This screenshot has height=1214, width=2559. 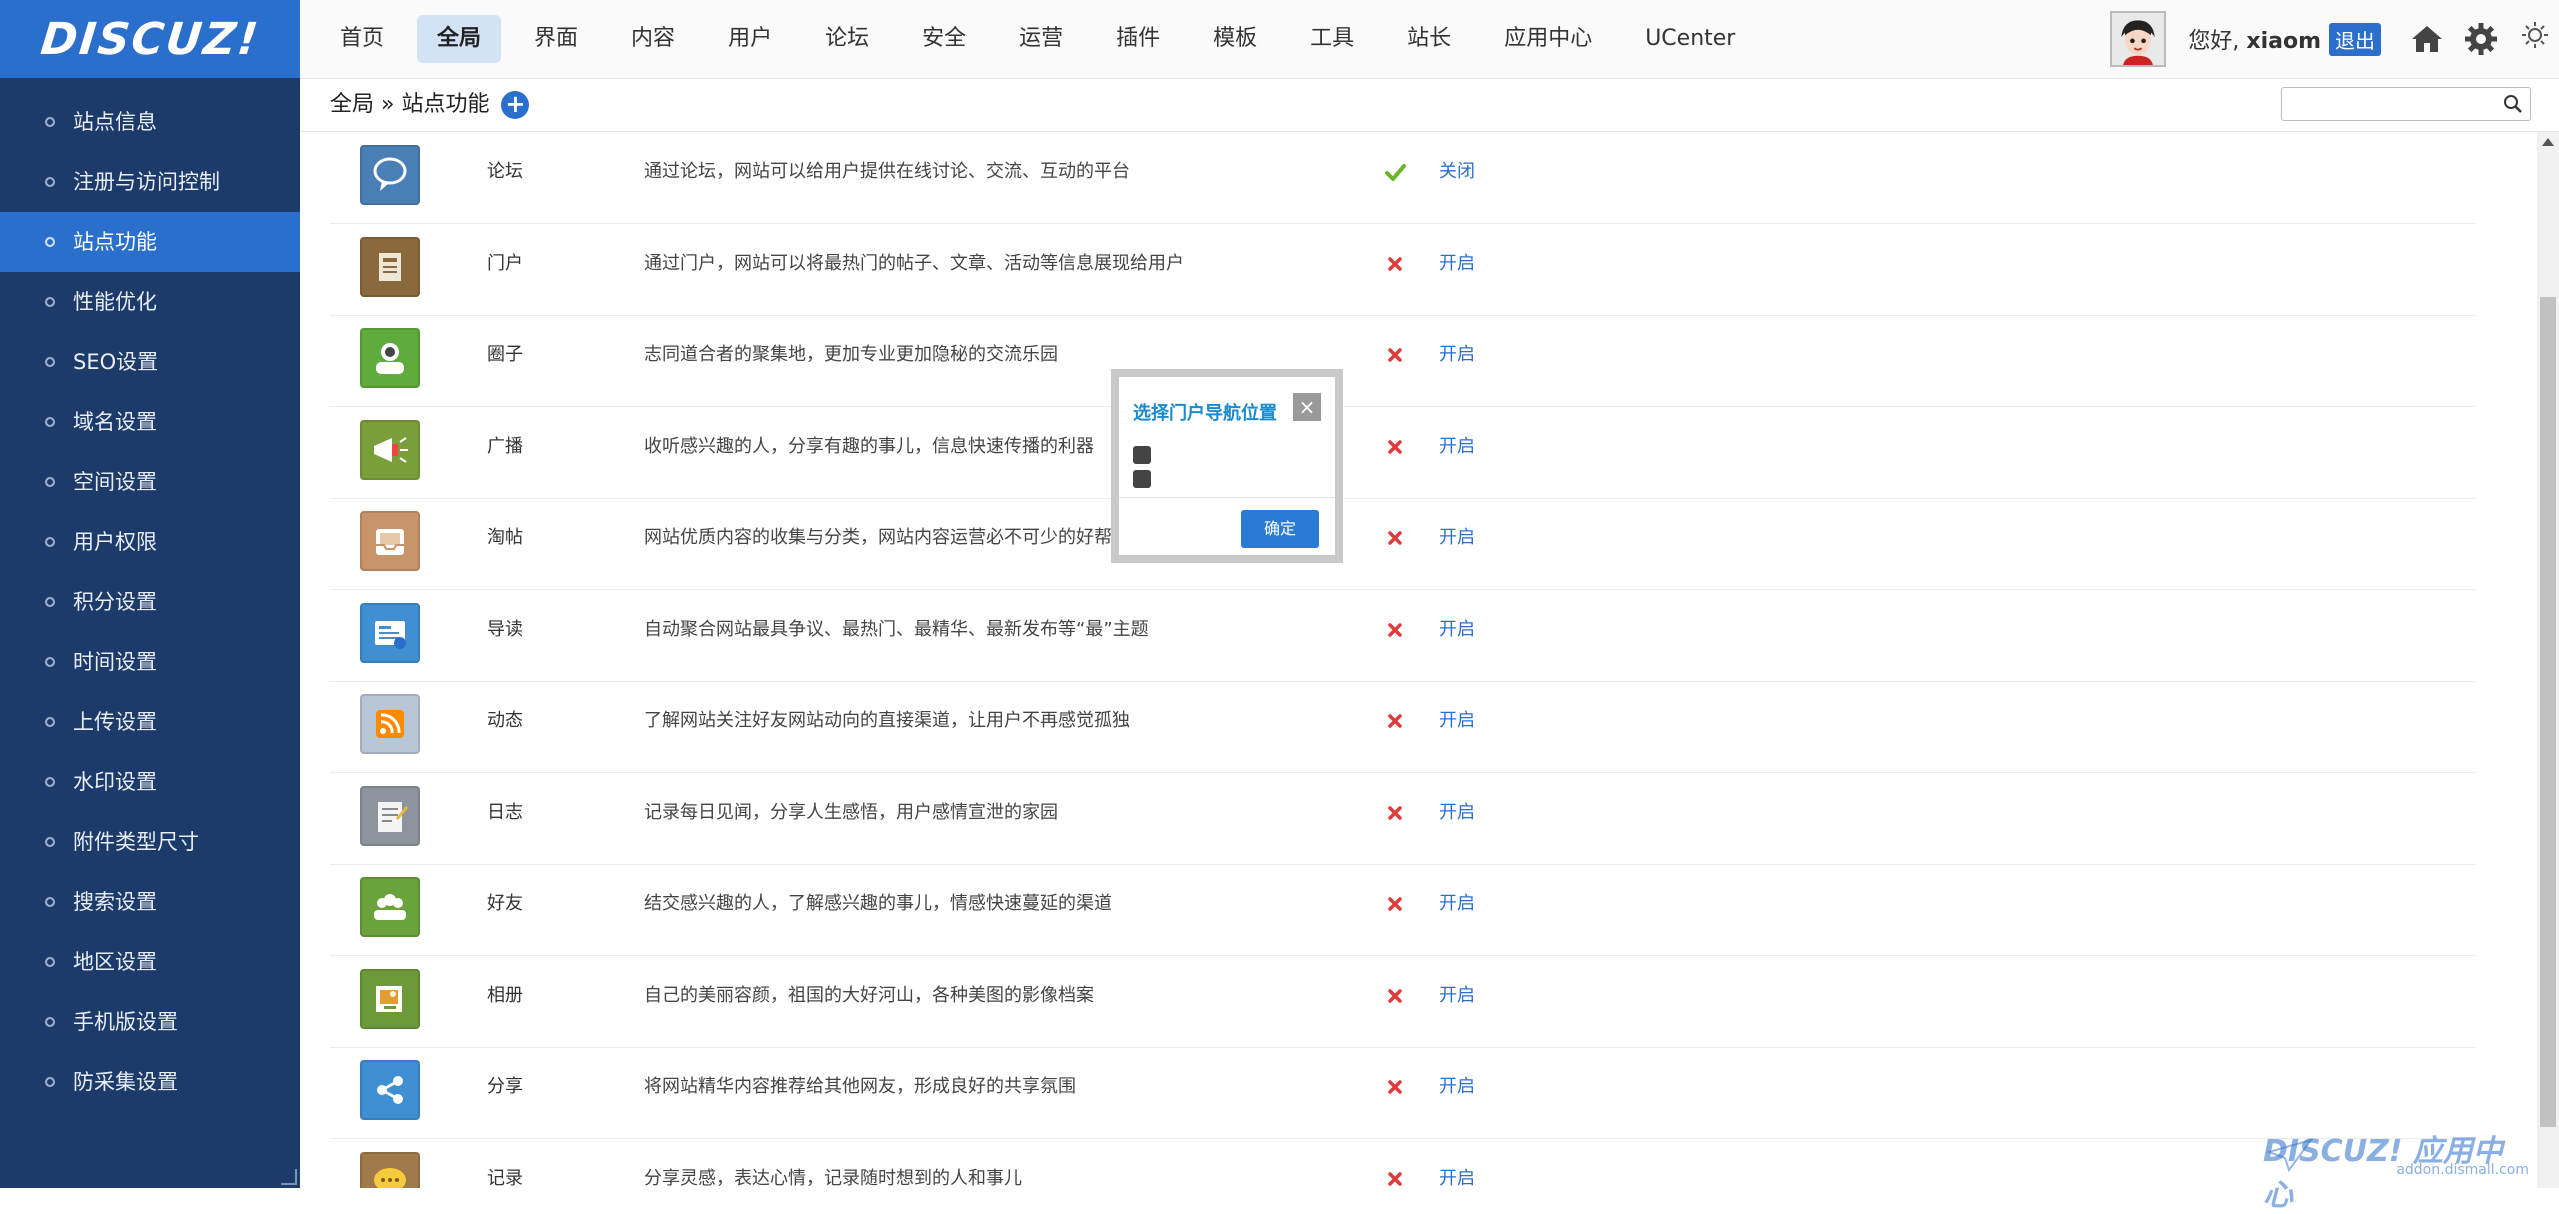 What do you see at coordinates (878, 903) in the screenshot?
I see `feature-description: 结交感兴趣的人，了解感兴趣的事儿，情感快速蔓延的渠道` at bounding box center [878, 903].